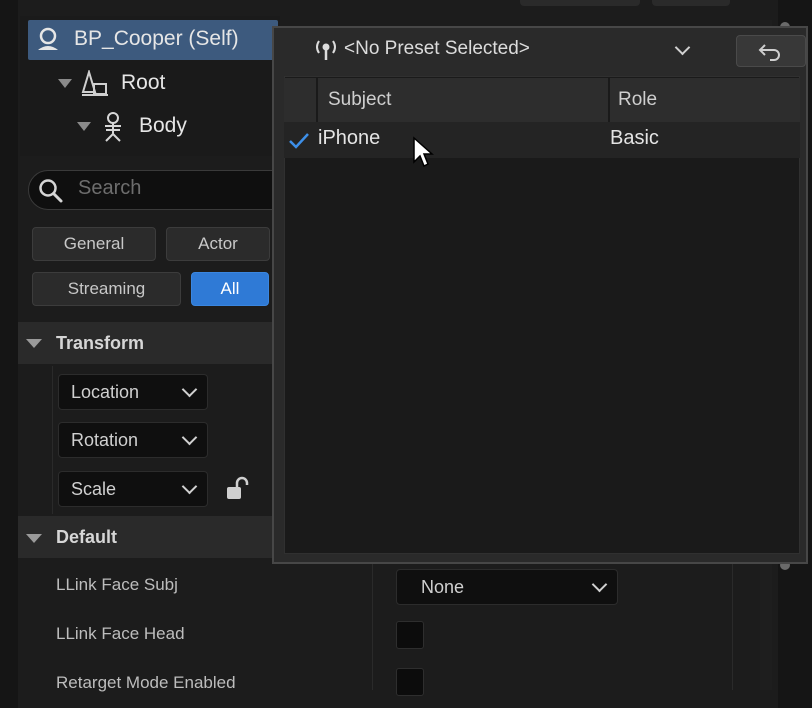 Image resolution: width=812 pixels, height=708 pixels. What do you see at coordinates (87, 537) in the screenshot?
I see `default-category-label: Default` at bounding box center [87, 537].